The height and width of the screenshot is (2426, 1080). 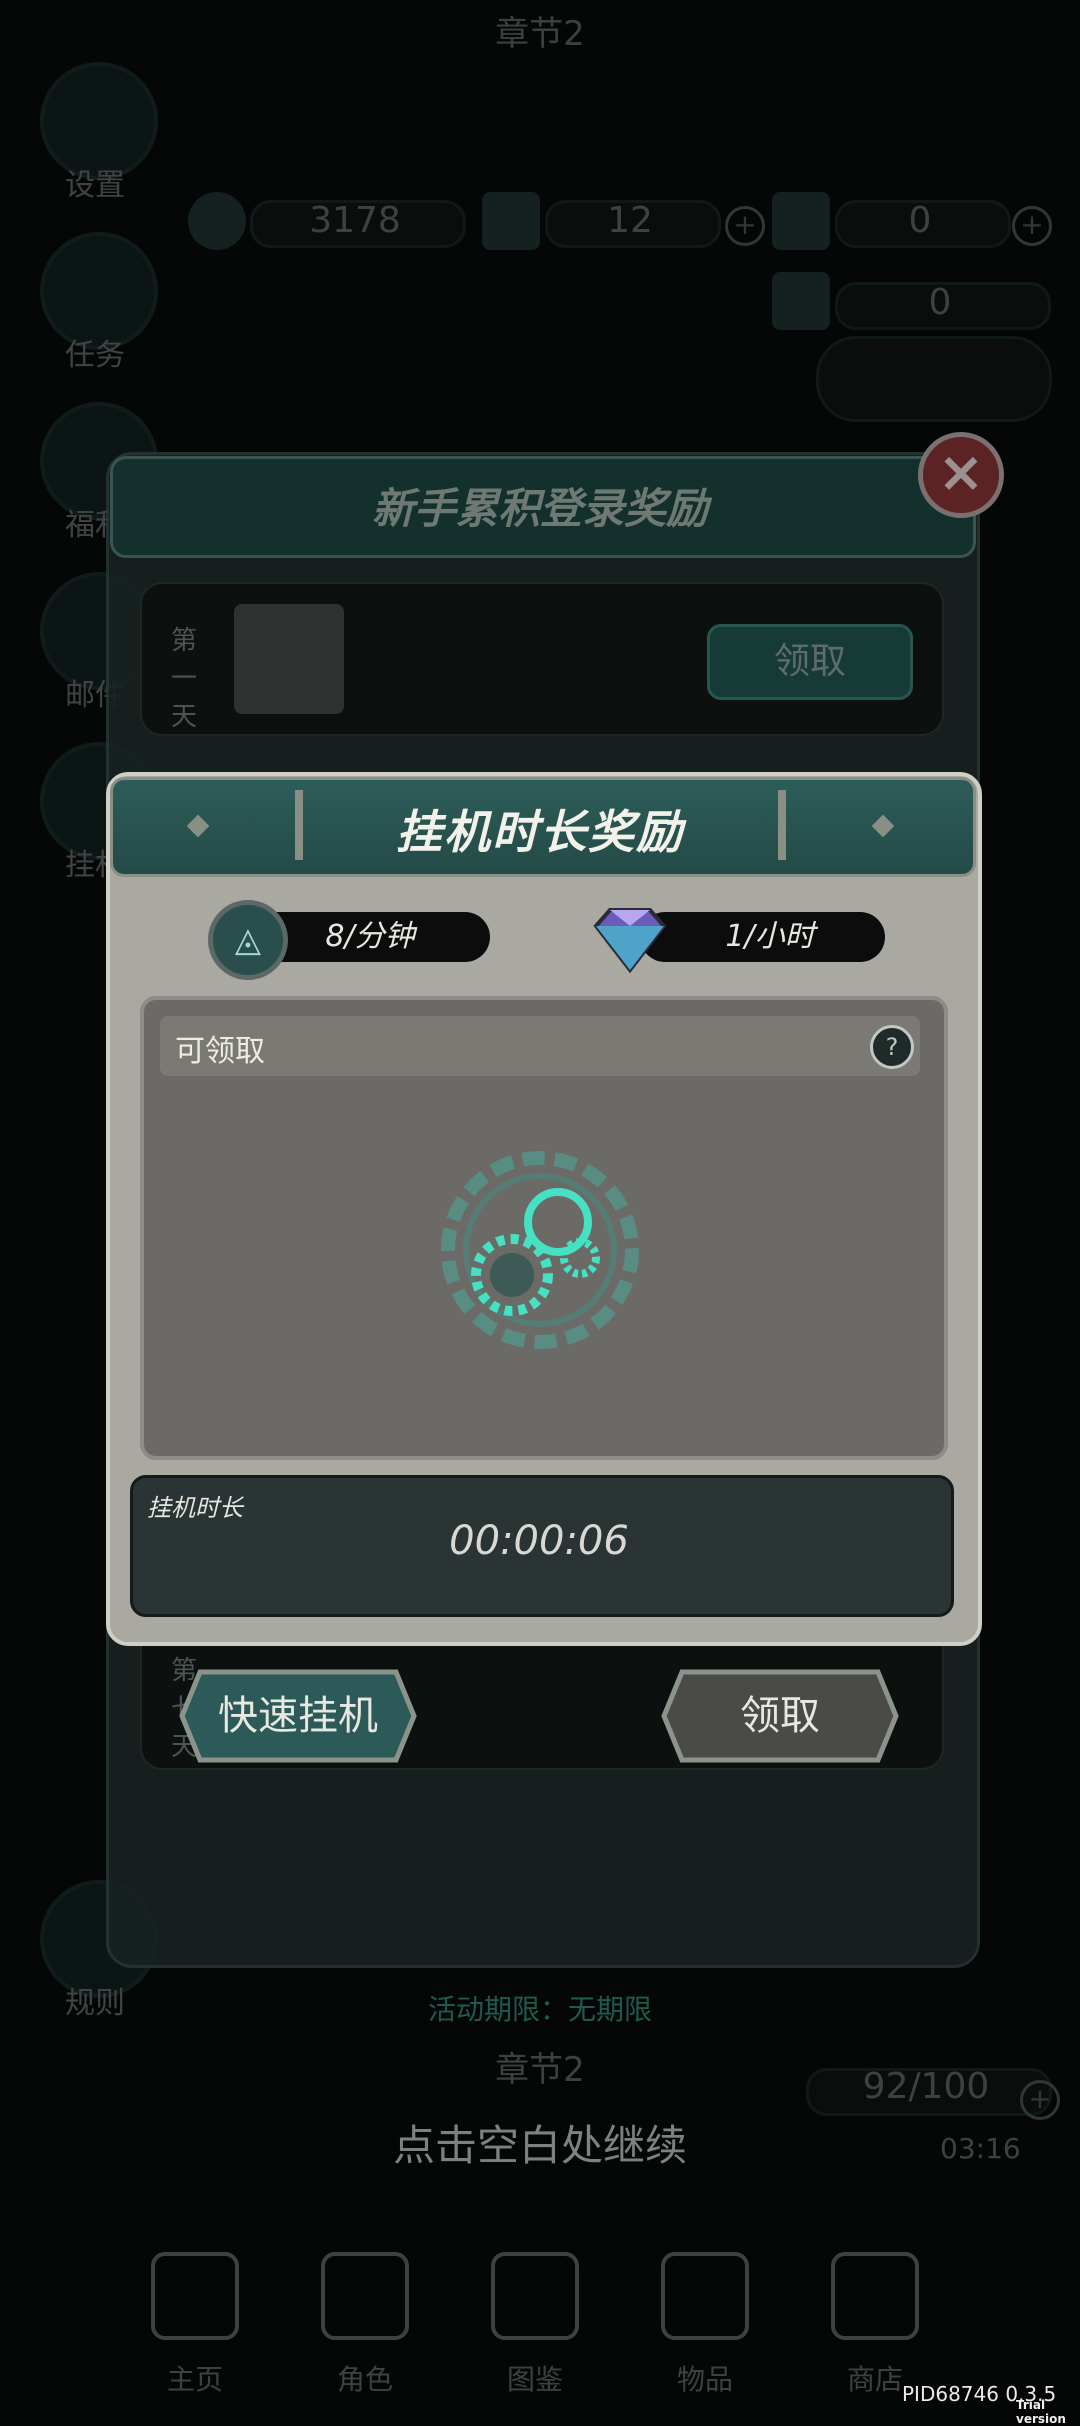 I want to click on login-row-day1: 第一天 领取, so click(x=542, y=659).